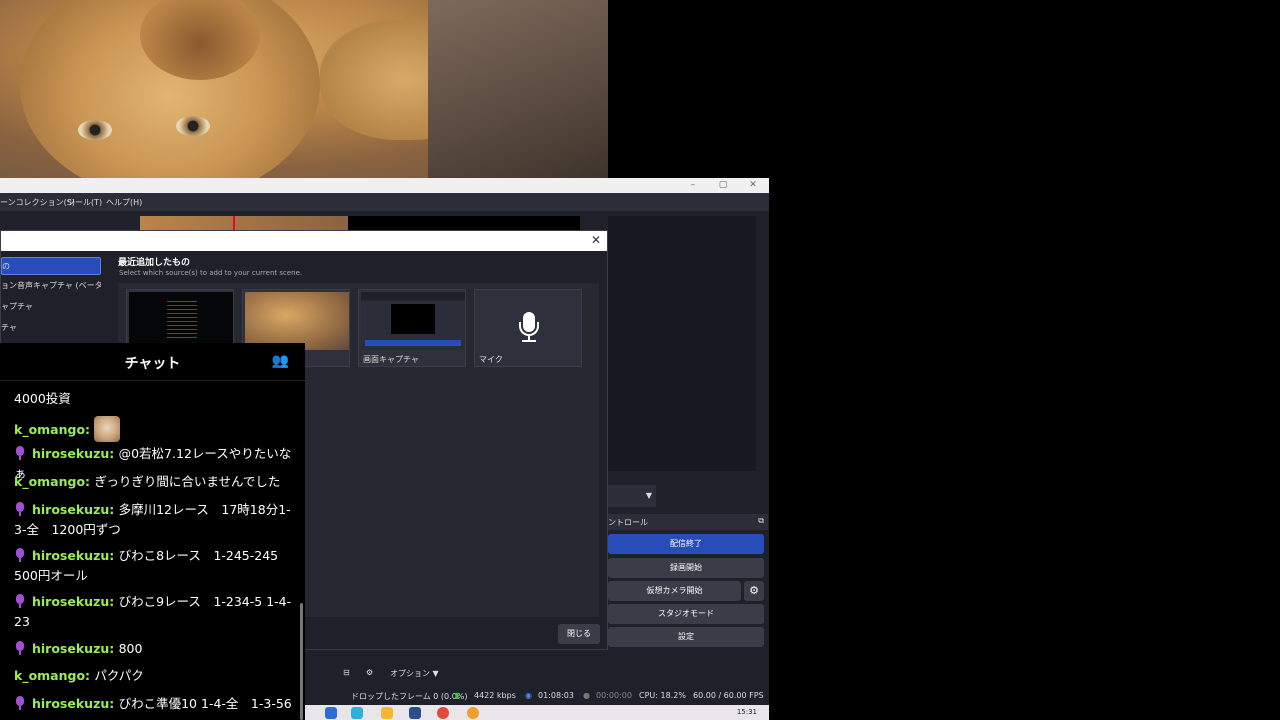 The width and height of the screenshot is (1280, 720). I want to click on chat-message: hirosekuzu: びわこ準優10 1-4-全 1-3-56, so click(154, 704).